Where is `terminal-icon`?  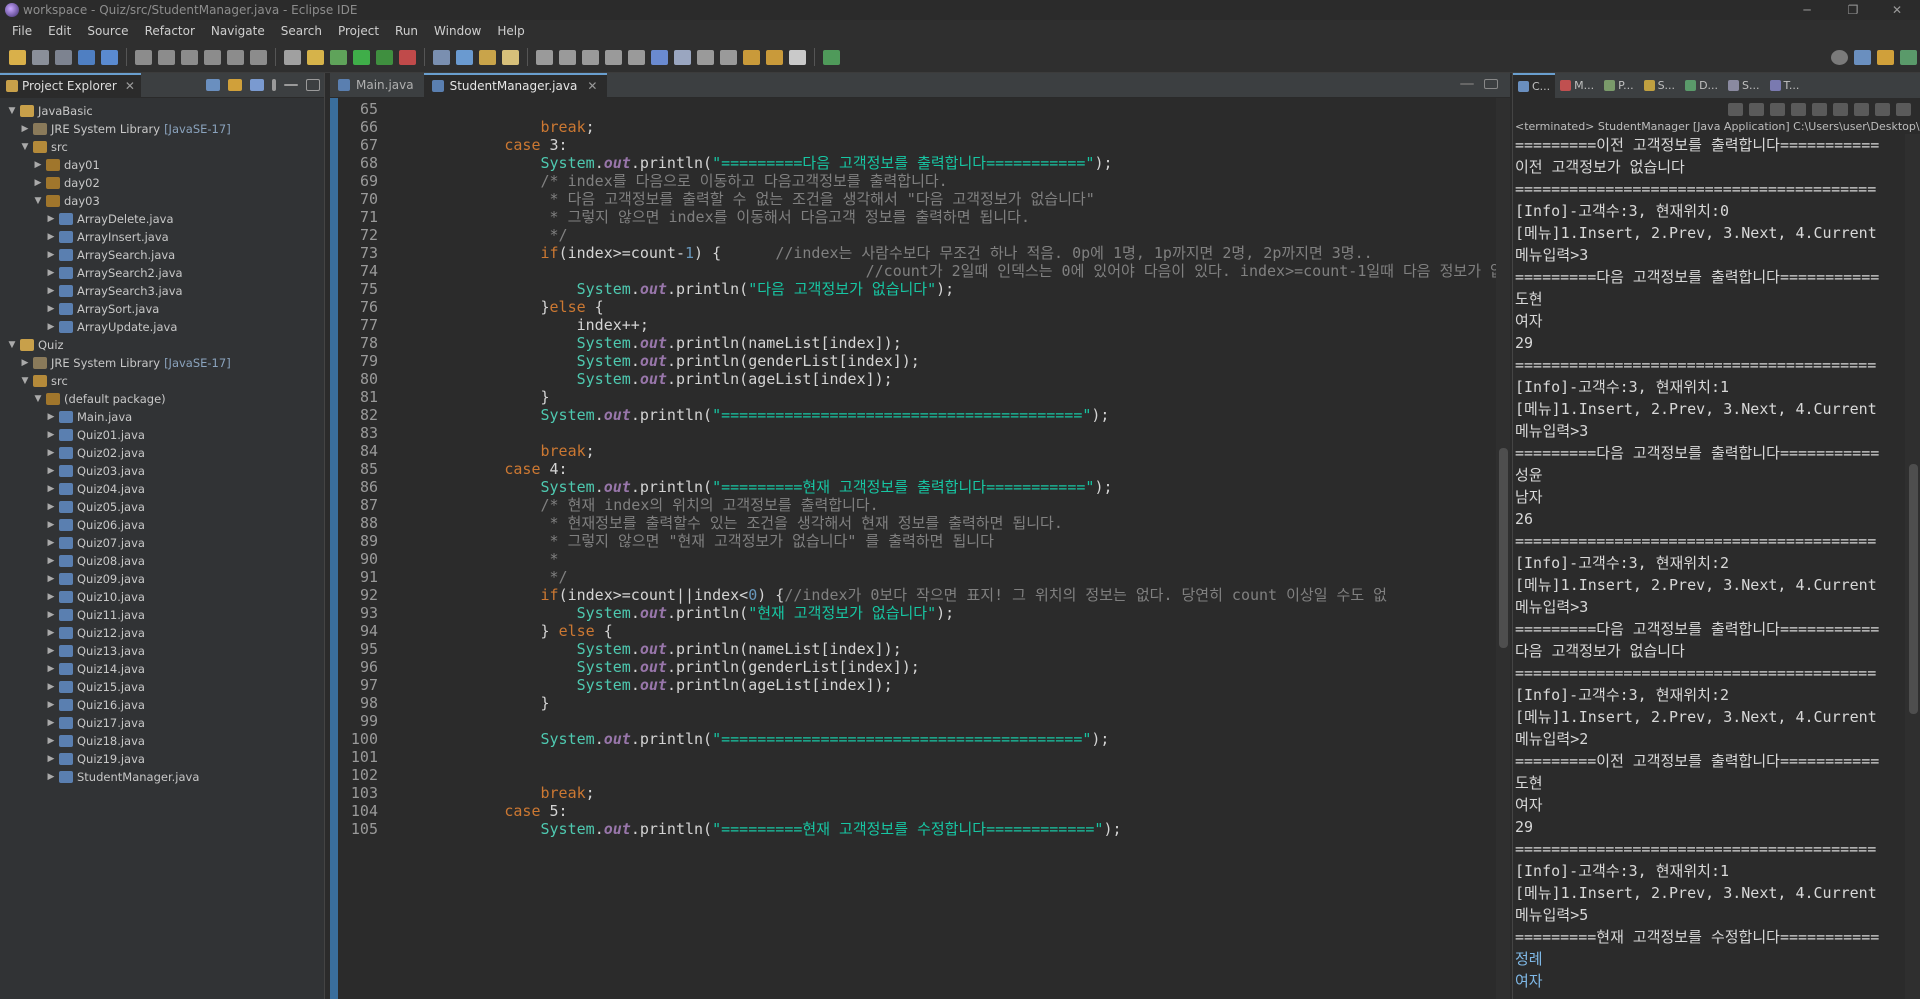 terminal-icon is located at coordinates (86, 57).